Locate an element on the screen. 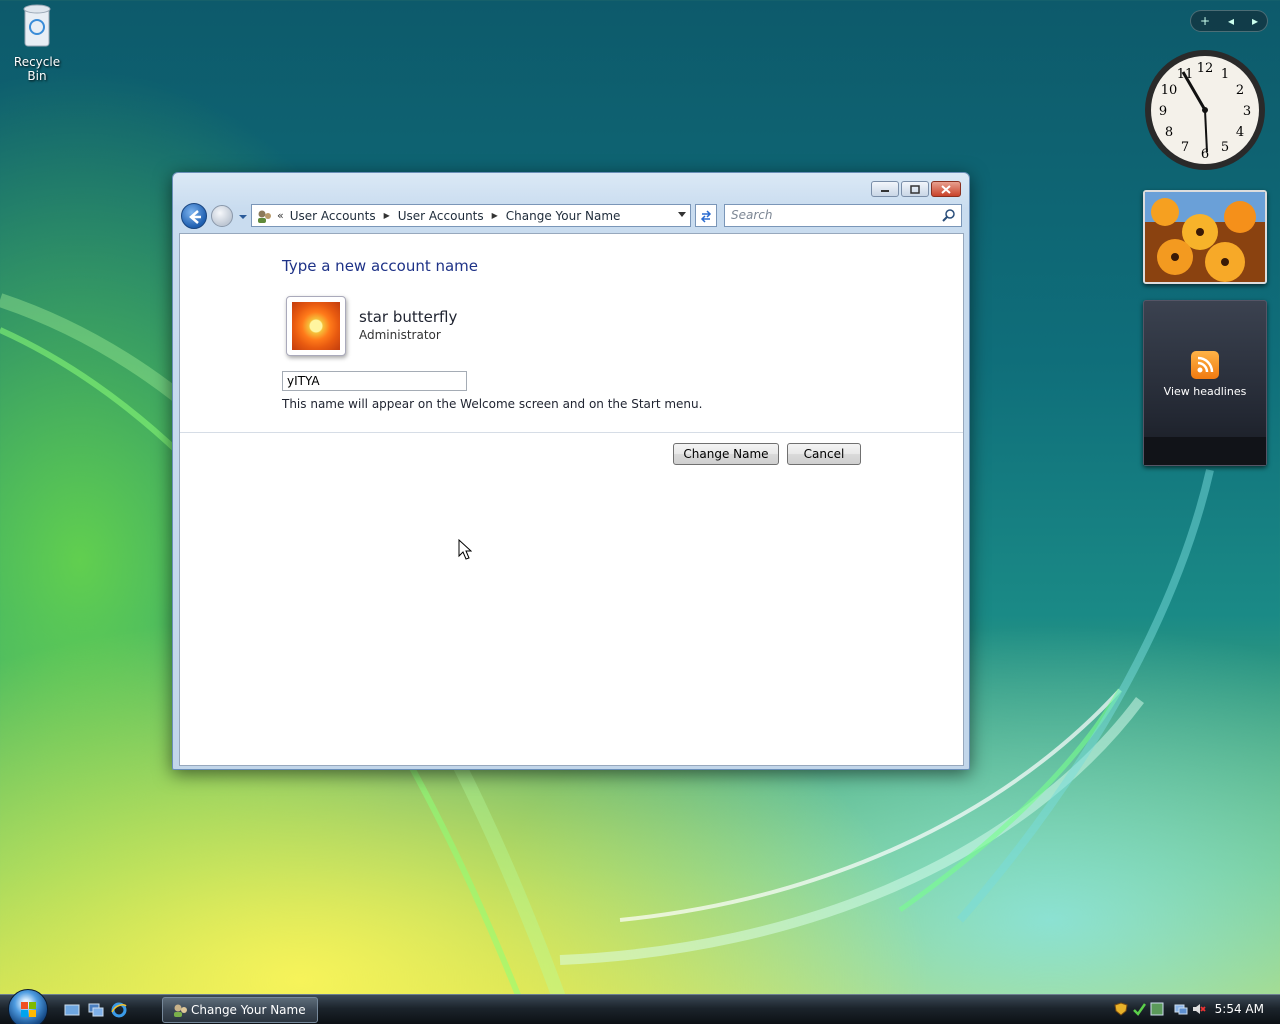 The width and height of the screenshot is (1280, 1024). clock-number: 8 is located at coordinates (1169, 132).